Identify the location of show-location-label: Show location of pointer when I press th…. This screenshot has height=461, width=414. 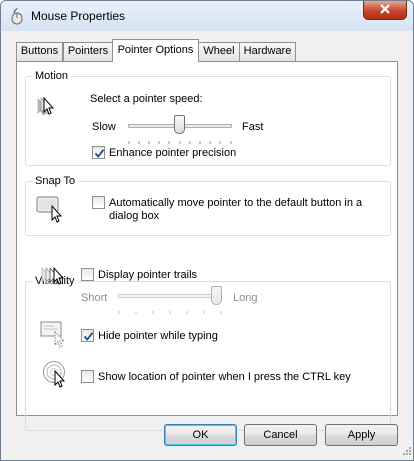
(224, 377).